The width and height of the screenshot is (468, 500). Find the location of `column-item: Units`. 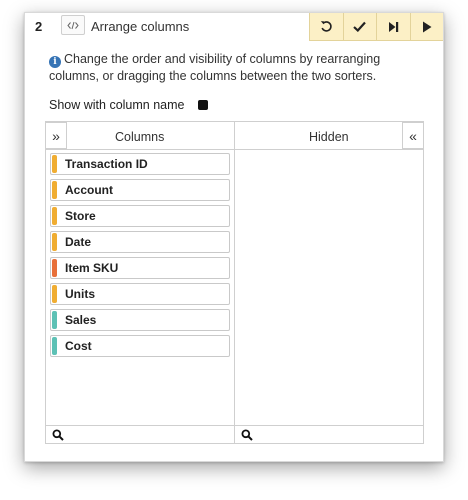

column-item: Units is located at coordinates (140, 294).